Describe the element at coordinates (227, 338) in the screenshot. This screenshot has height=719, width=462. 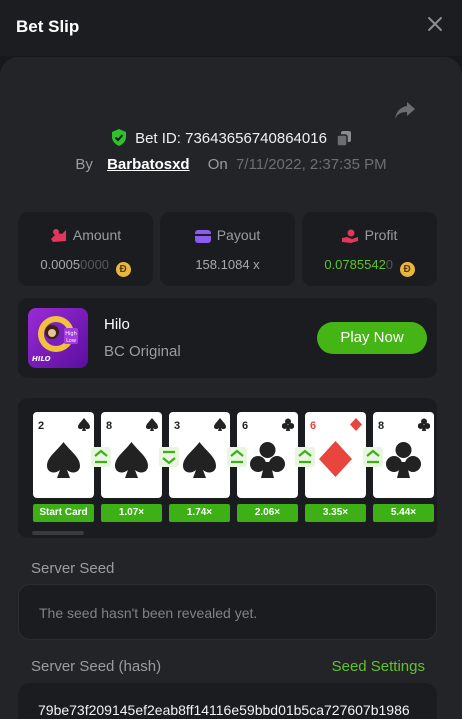
I see `game-card: High Low HILO Hilo BC Original Play Now` at that location.